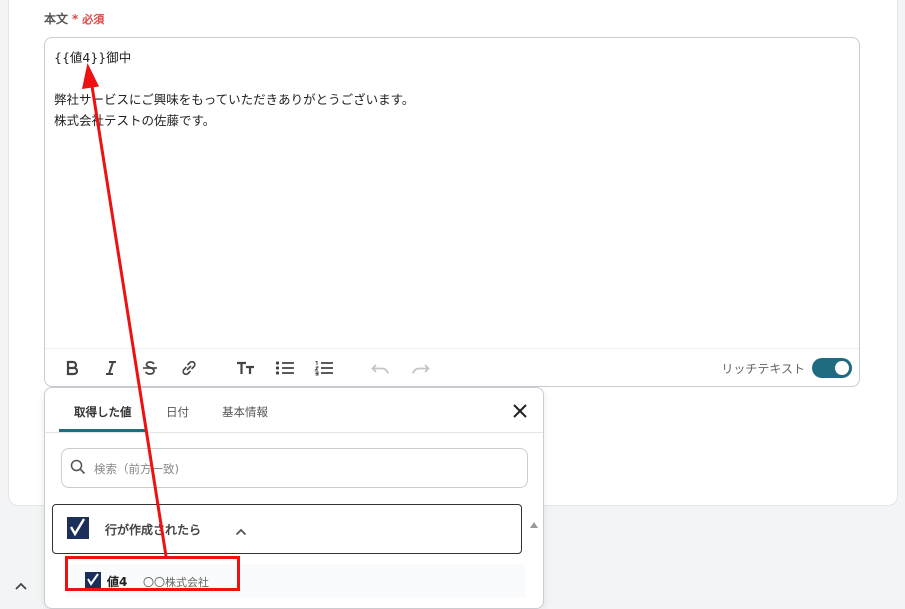 The width and height of the screenshot is (905, 609). What do you see at coordinates (125, 310) in the screenshot?
I see `annotation-arrow` at bounding box center [125, 310].